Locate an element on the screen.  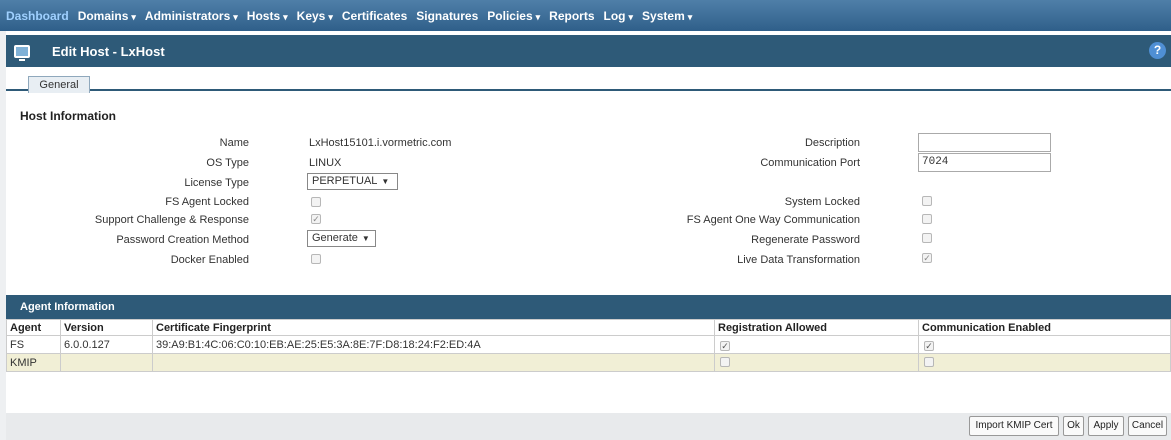
cell-agent: FS is located at coordinates (33, 344).